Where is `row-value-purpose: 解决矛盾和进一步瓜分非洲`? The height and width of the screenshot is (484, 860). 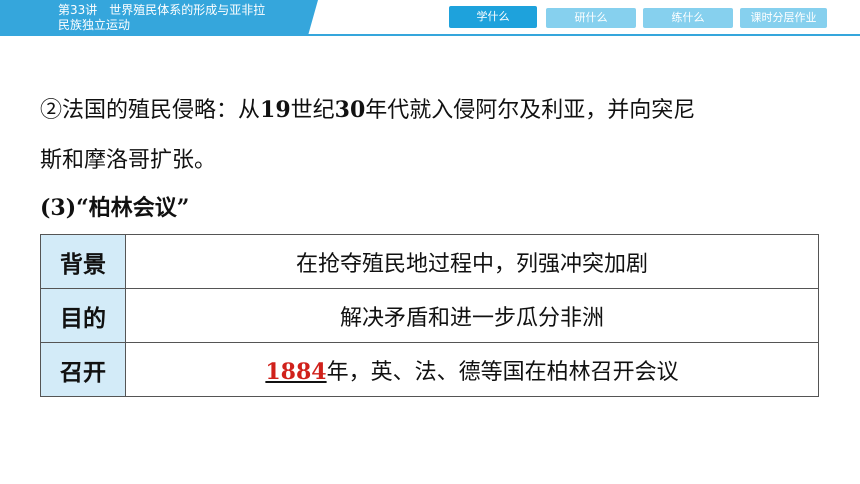 row-value-purpose: 解决矛盾和进一步瓜分非洲 is located at coordinates (472, 315).